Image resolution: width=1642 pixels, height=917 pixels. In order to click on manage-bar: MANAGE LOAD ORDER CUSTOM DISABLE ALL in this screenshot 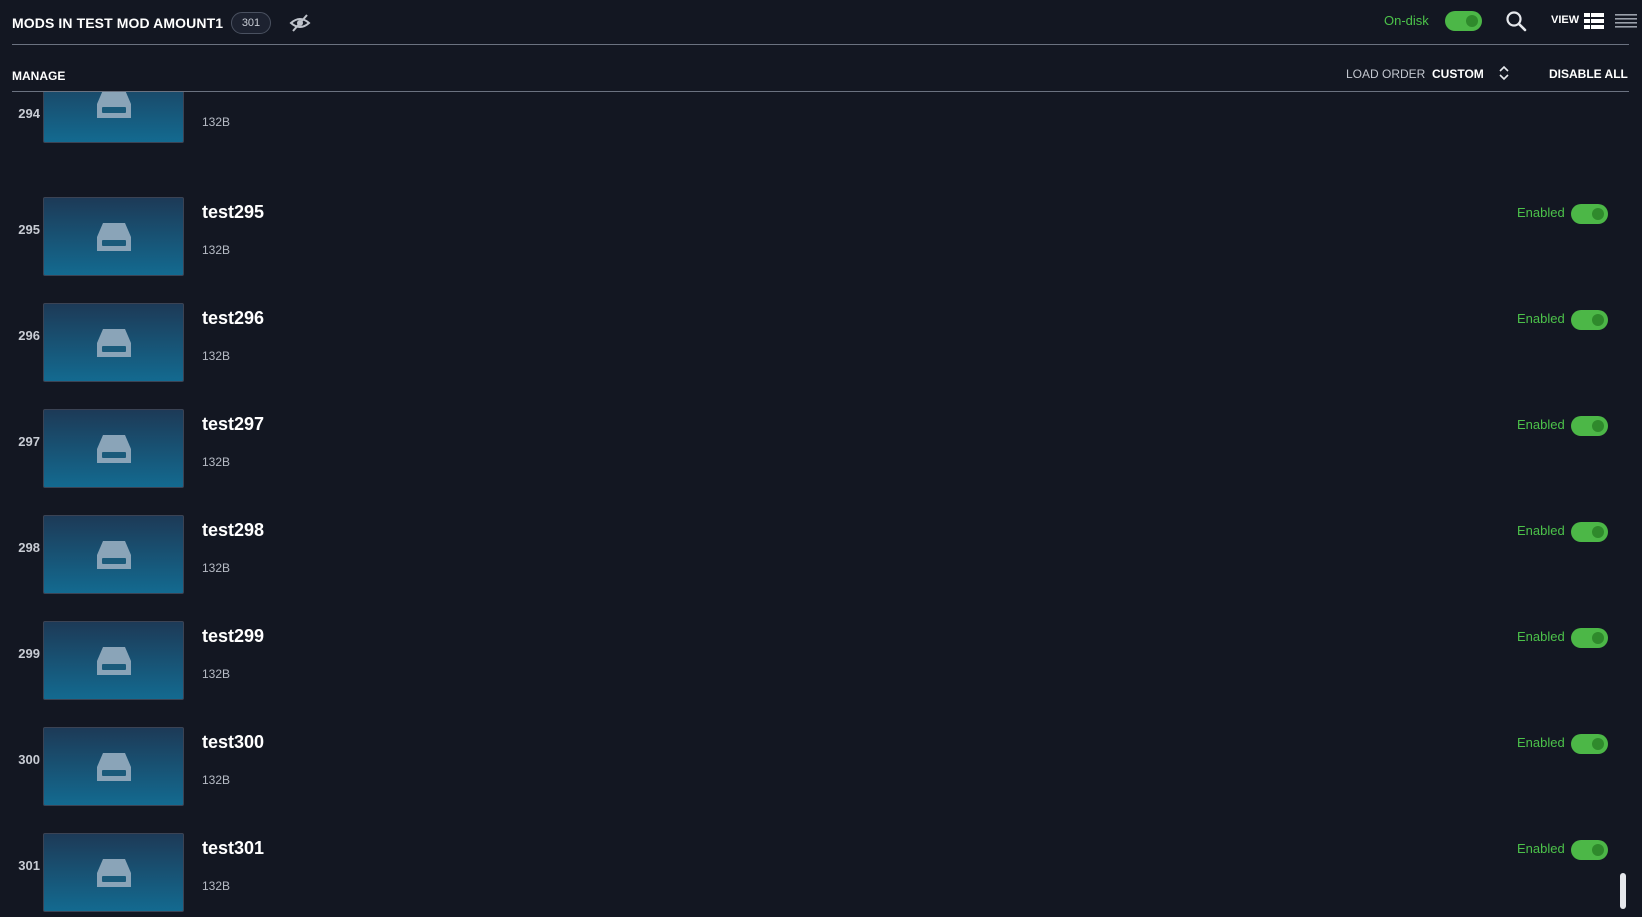, I will do `click(820, 74)`.